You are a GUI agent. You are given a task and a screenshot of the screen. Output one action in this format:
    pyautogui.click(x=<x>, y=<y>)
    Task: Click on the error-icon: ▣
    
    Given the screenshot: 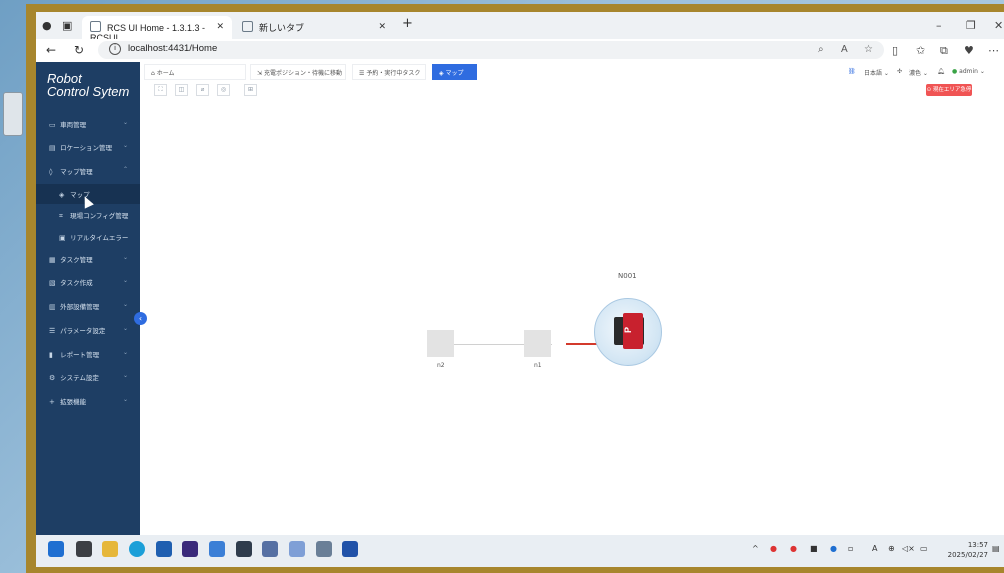 What is the action you would take?
    pyautogui.click(x=62, y=238)
    